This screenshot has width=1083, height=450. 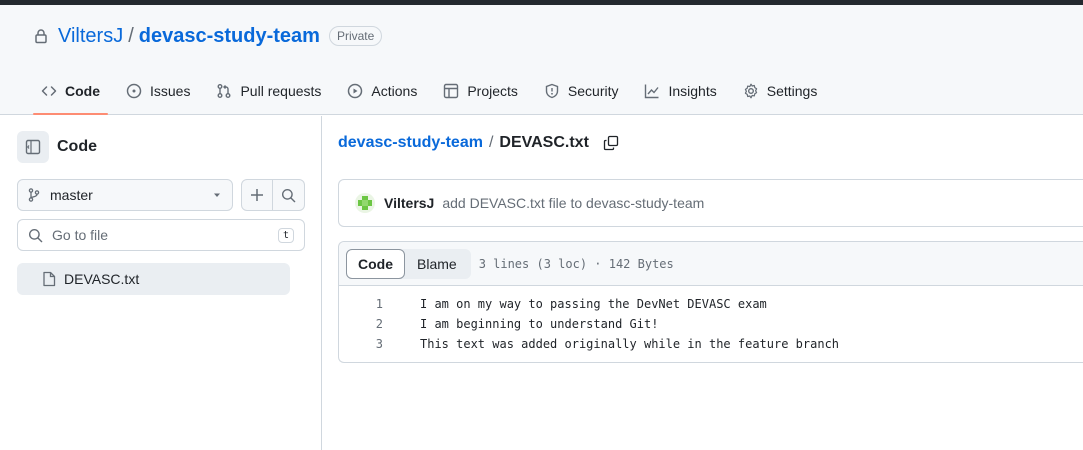 I want to click on go-to-file-field: t, so click(x=161, y=235).